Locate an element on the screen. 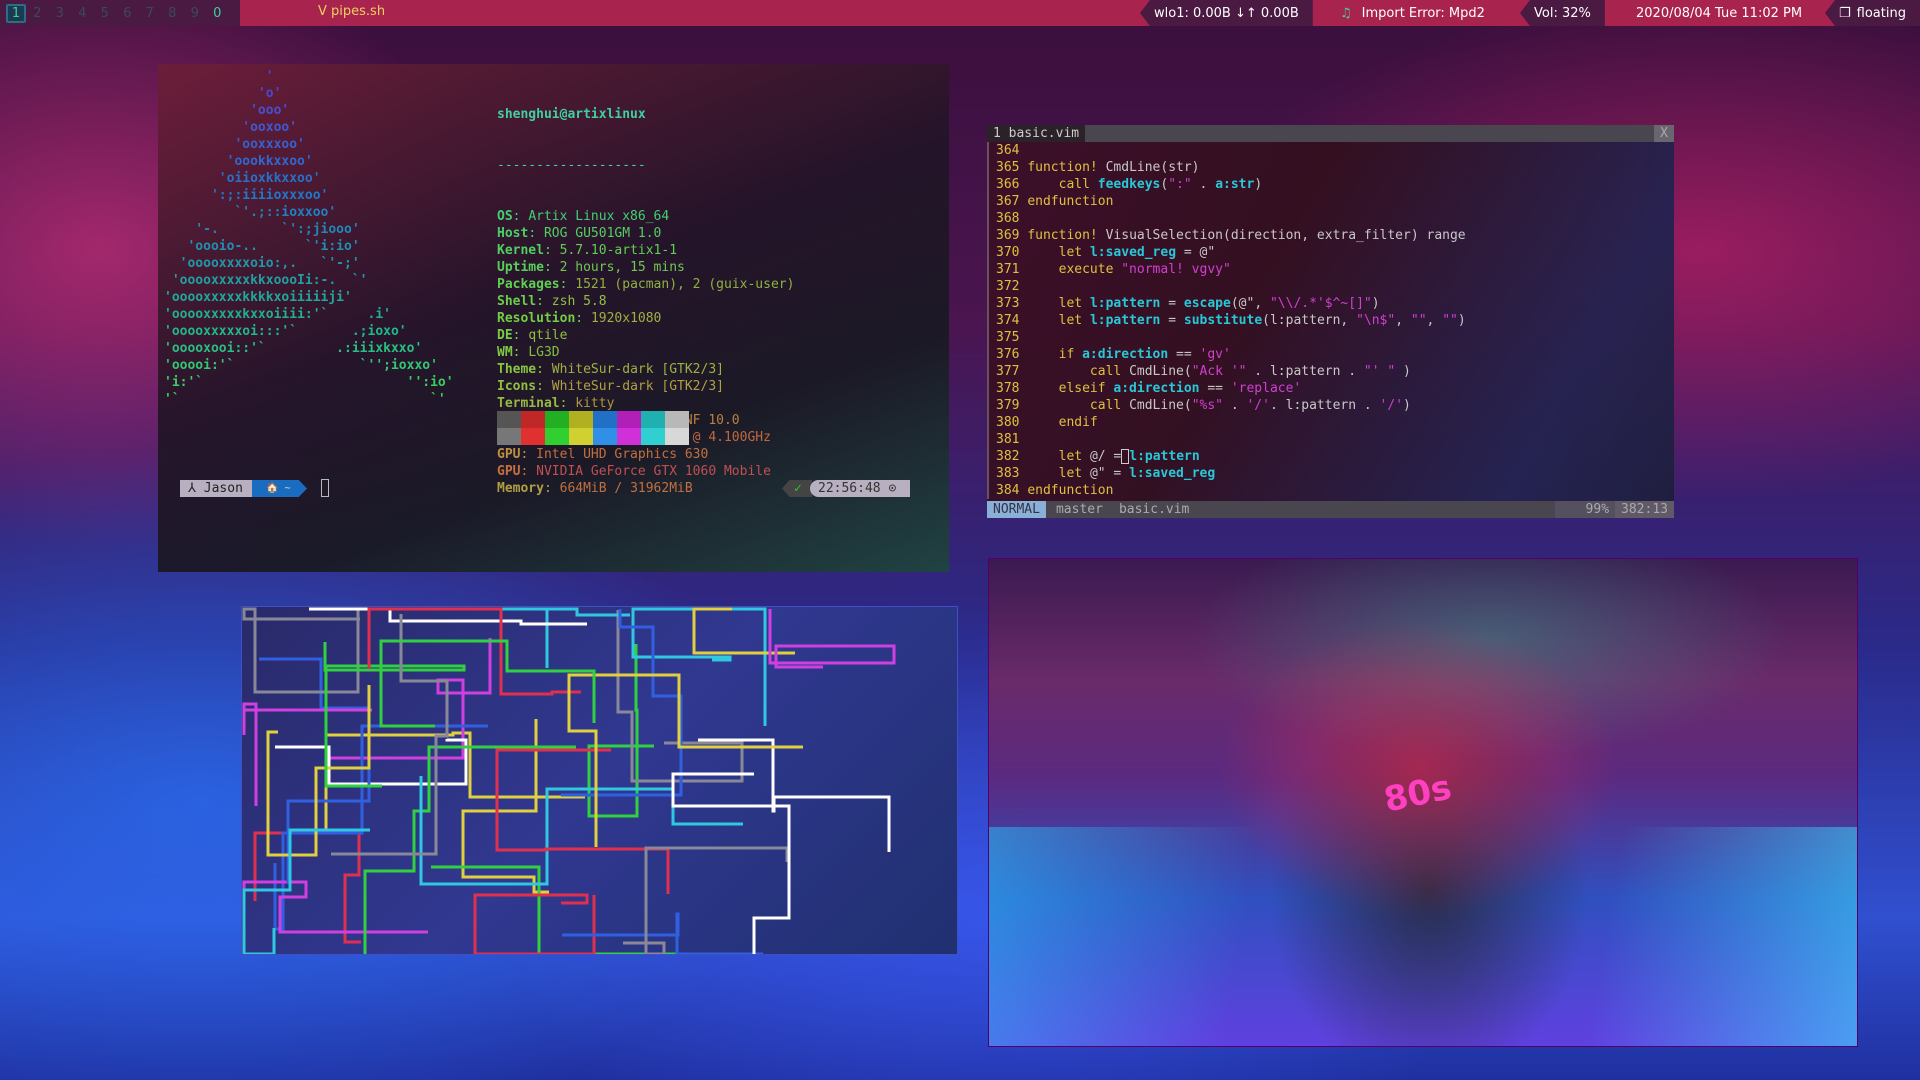  info-value: WhiteSur-dark [GTK2/3] is located at coordinates (637, 369).